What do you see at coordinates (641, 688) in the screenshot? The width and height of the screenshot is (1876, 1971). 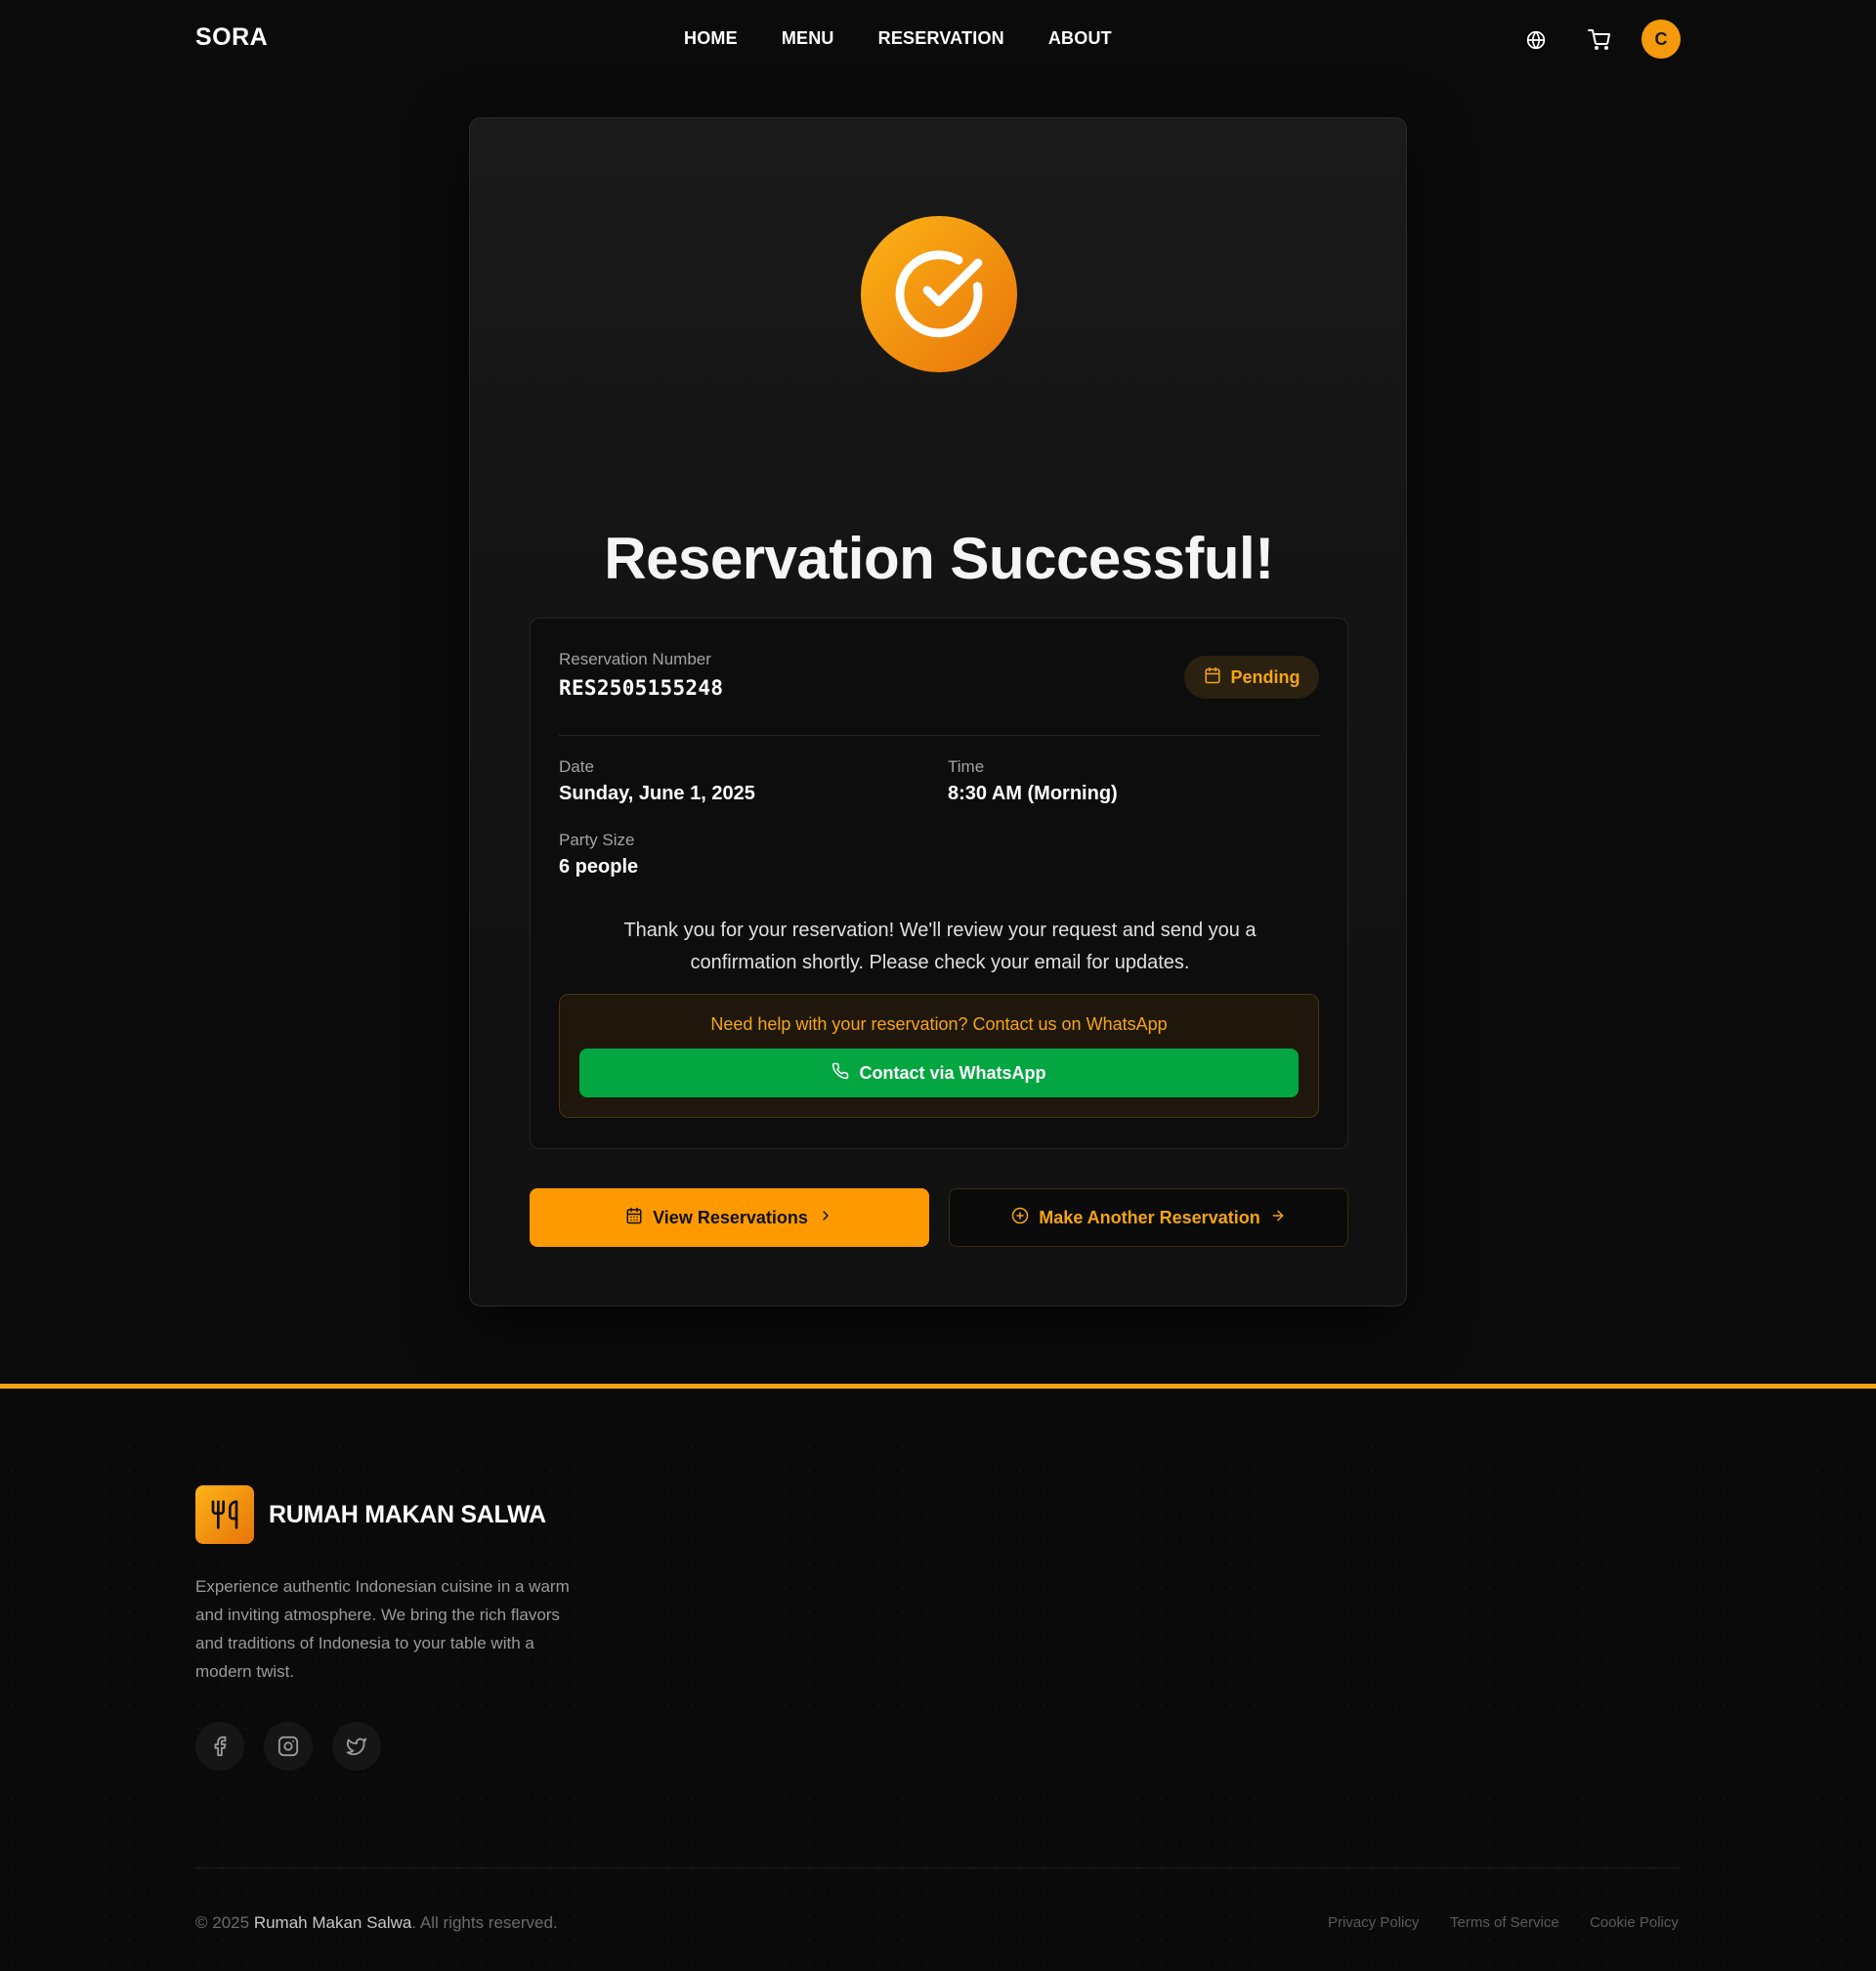 I see `reservation-number: RES2505155248` at bounding box center [641, 688].